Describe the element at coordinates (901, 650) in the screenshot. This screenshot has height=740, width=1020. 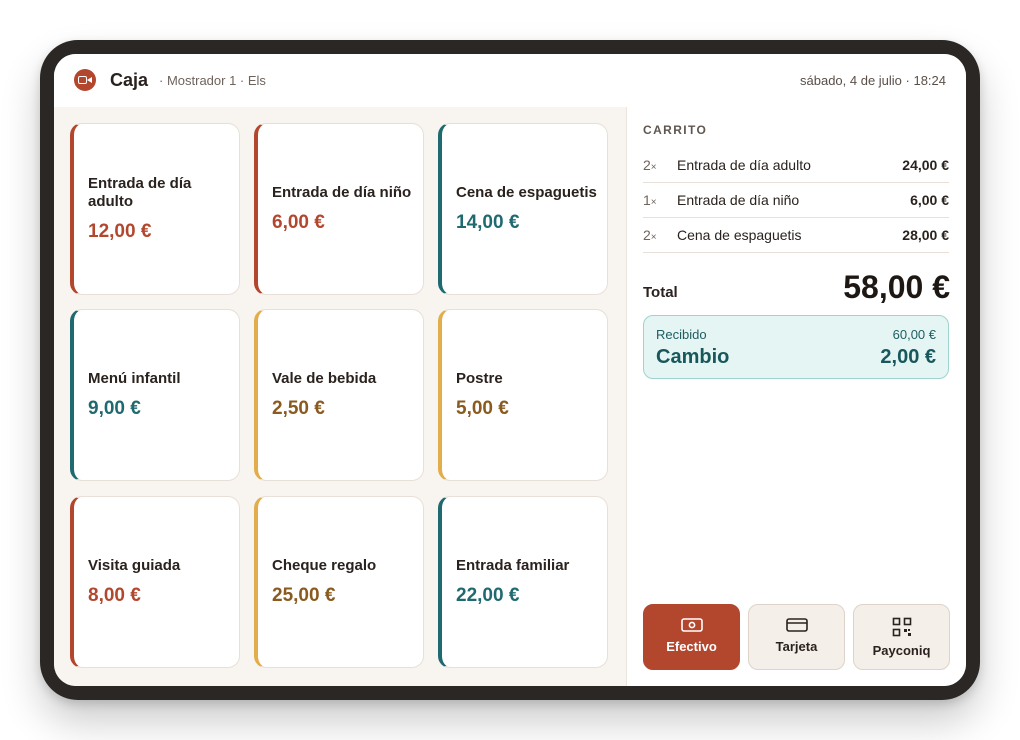
I see `pay-payconiq-label: Payconiq` at that location.